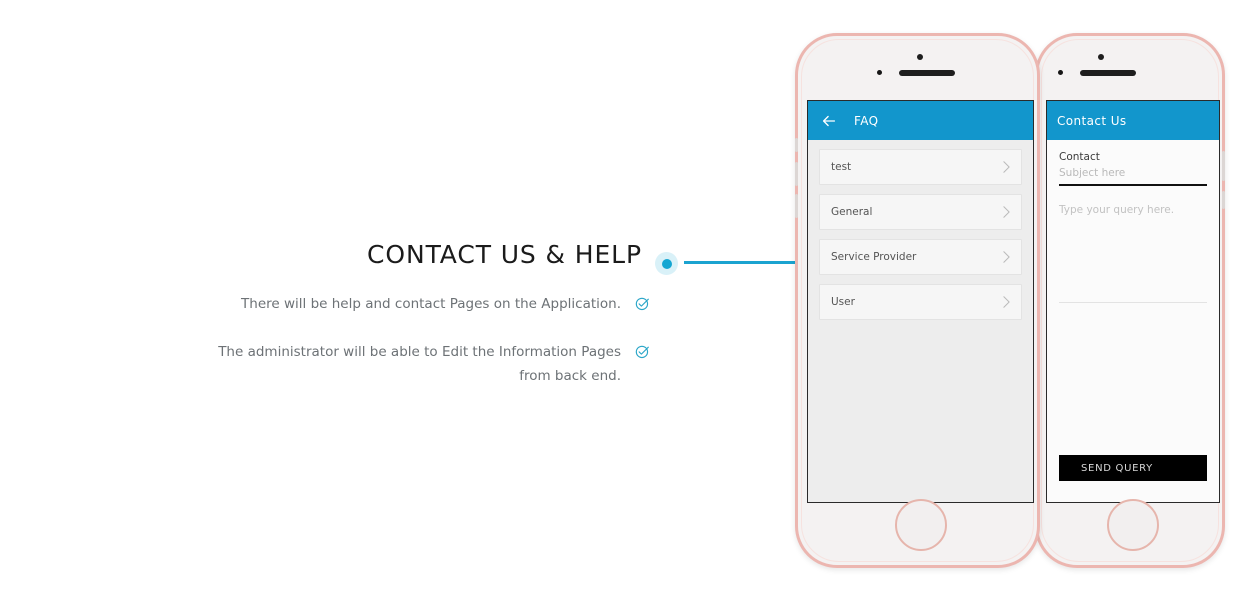 The width and height of the screenshot is (1260, 600). I want to click on send-query-button: SEND QUERY, so click(1133, 468).